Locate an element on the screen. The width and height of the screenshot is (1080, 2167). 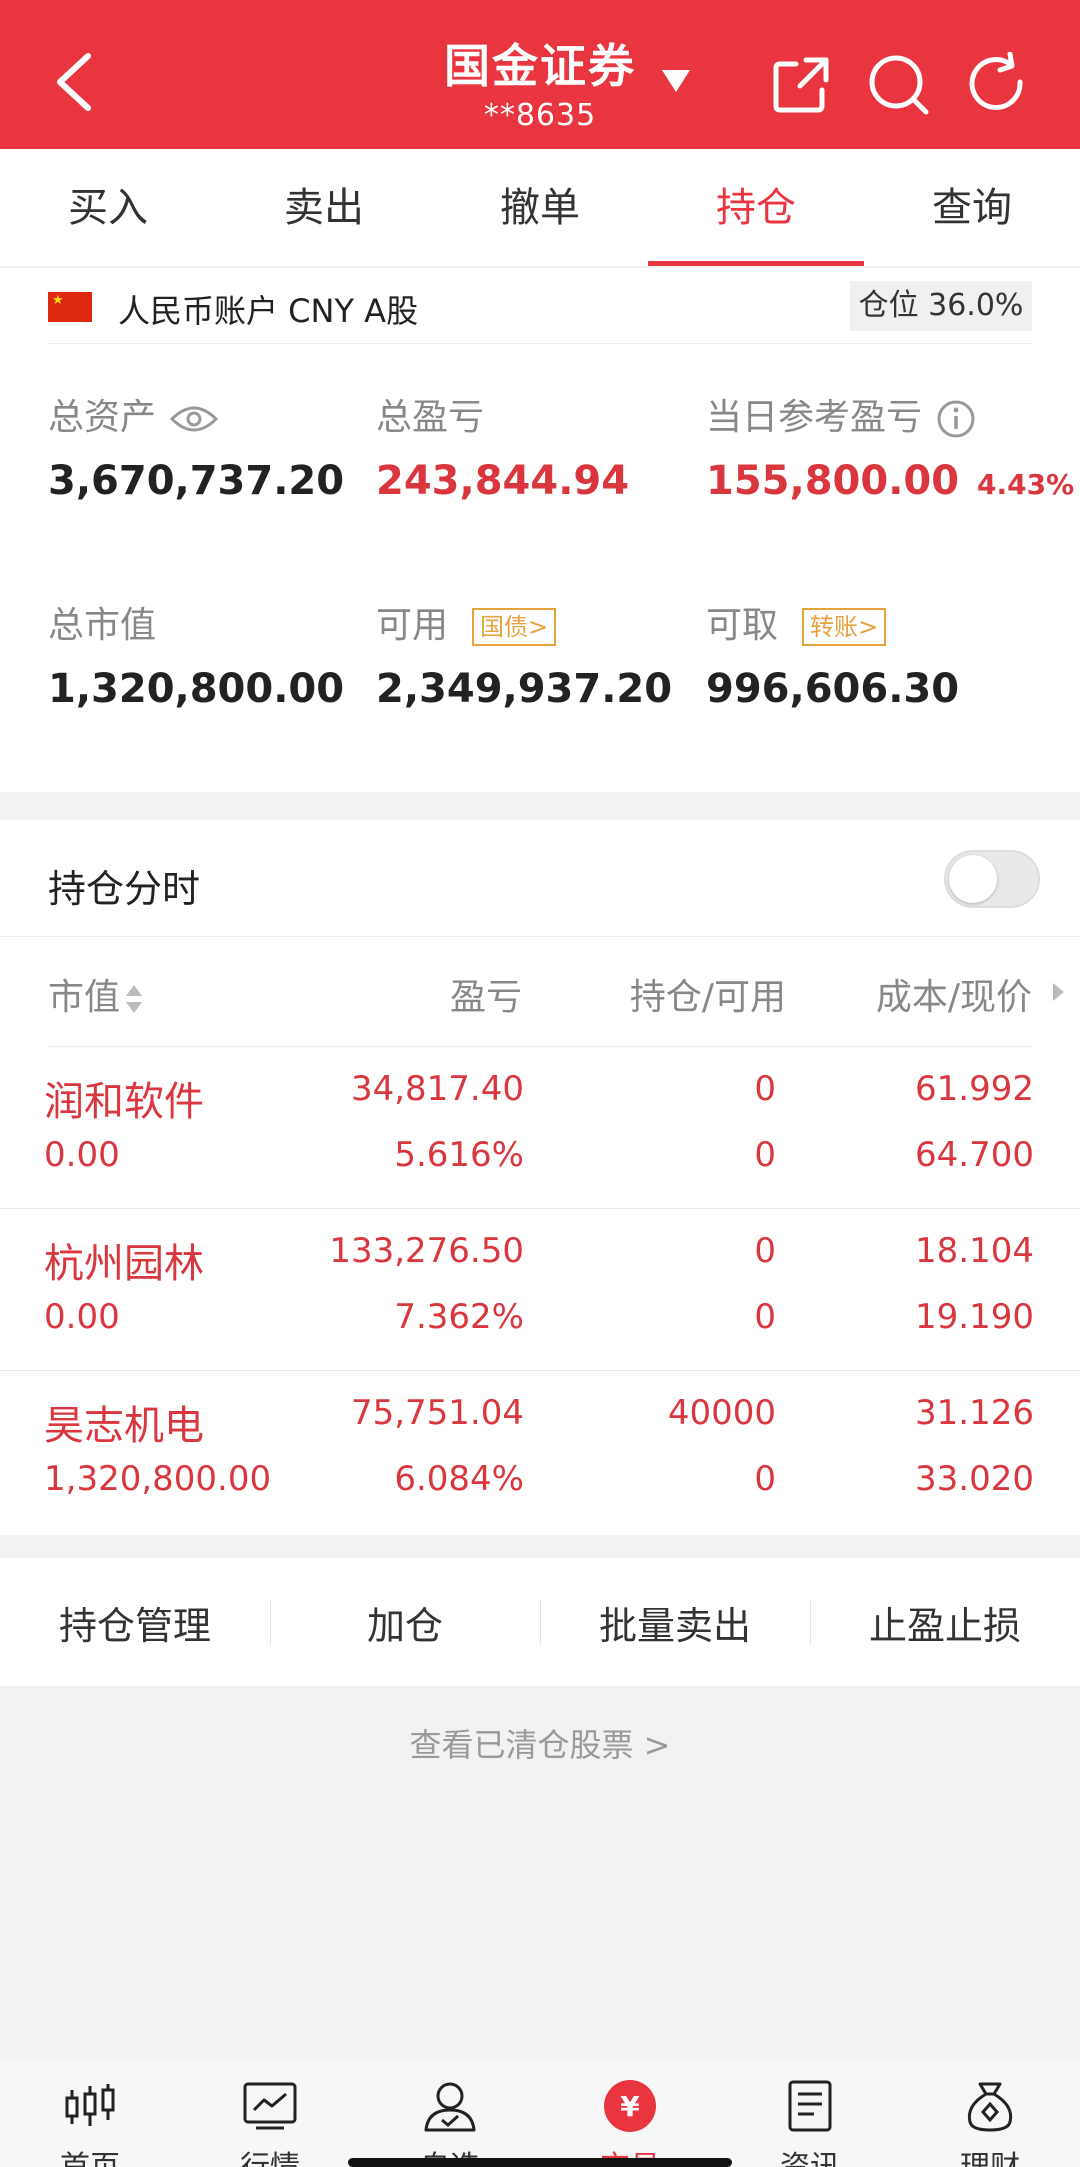
stock-position: 40000 is located at coordinates (721, 1413).